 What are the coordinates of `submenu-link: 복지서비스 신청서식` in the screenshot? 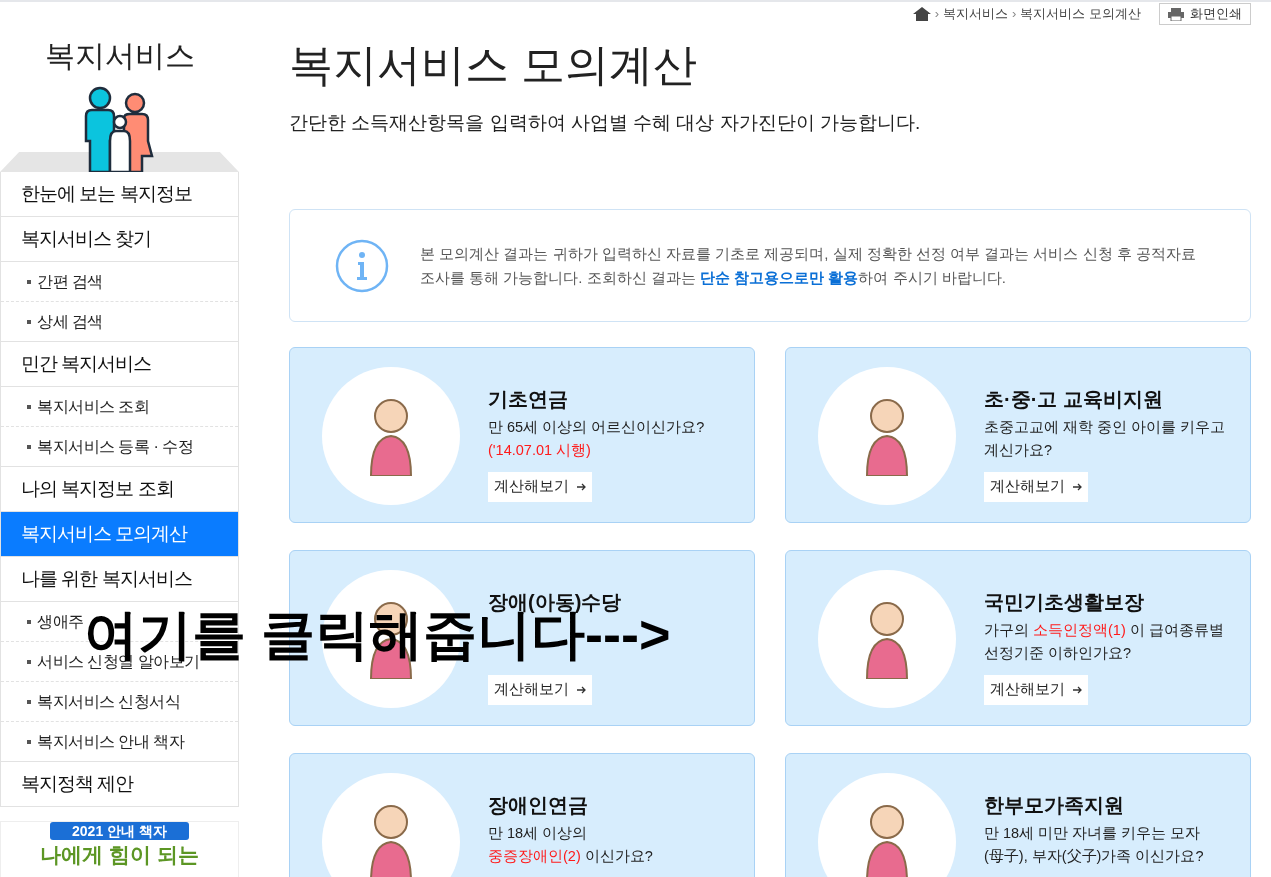 It's located at (109, 701).